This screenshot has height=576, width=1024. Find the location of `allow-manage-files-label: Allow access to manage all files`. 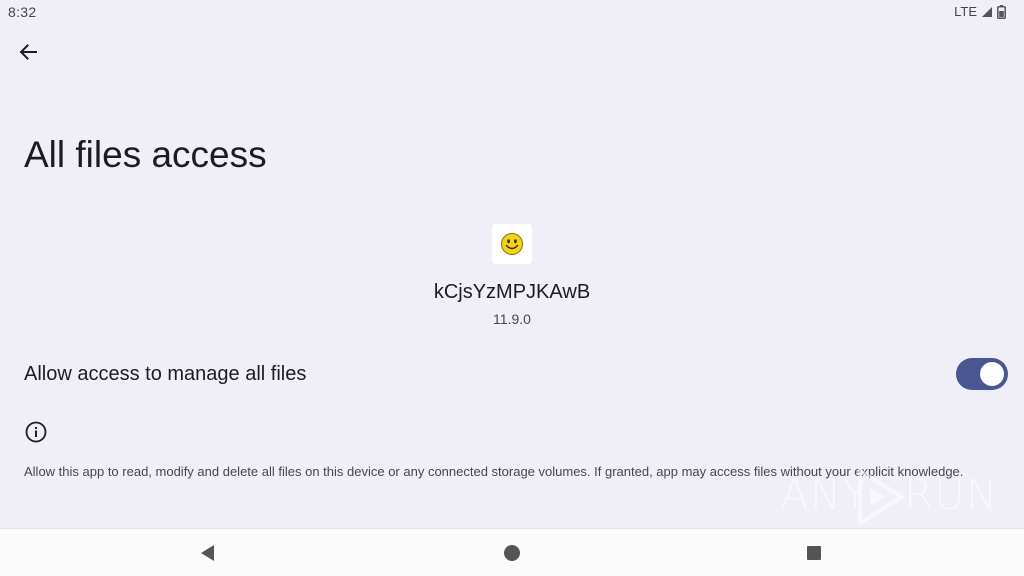

allow-manage-files-label: Allow access to manage all files is located at coordinates (165, 374).